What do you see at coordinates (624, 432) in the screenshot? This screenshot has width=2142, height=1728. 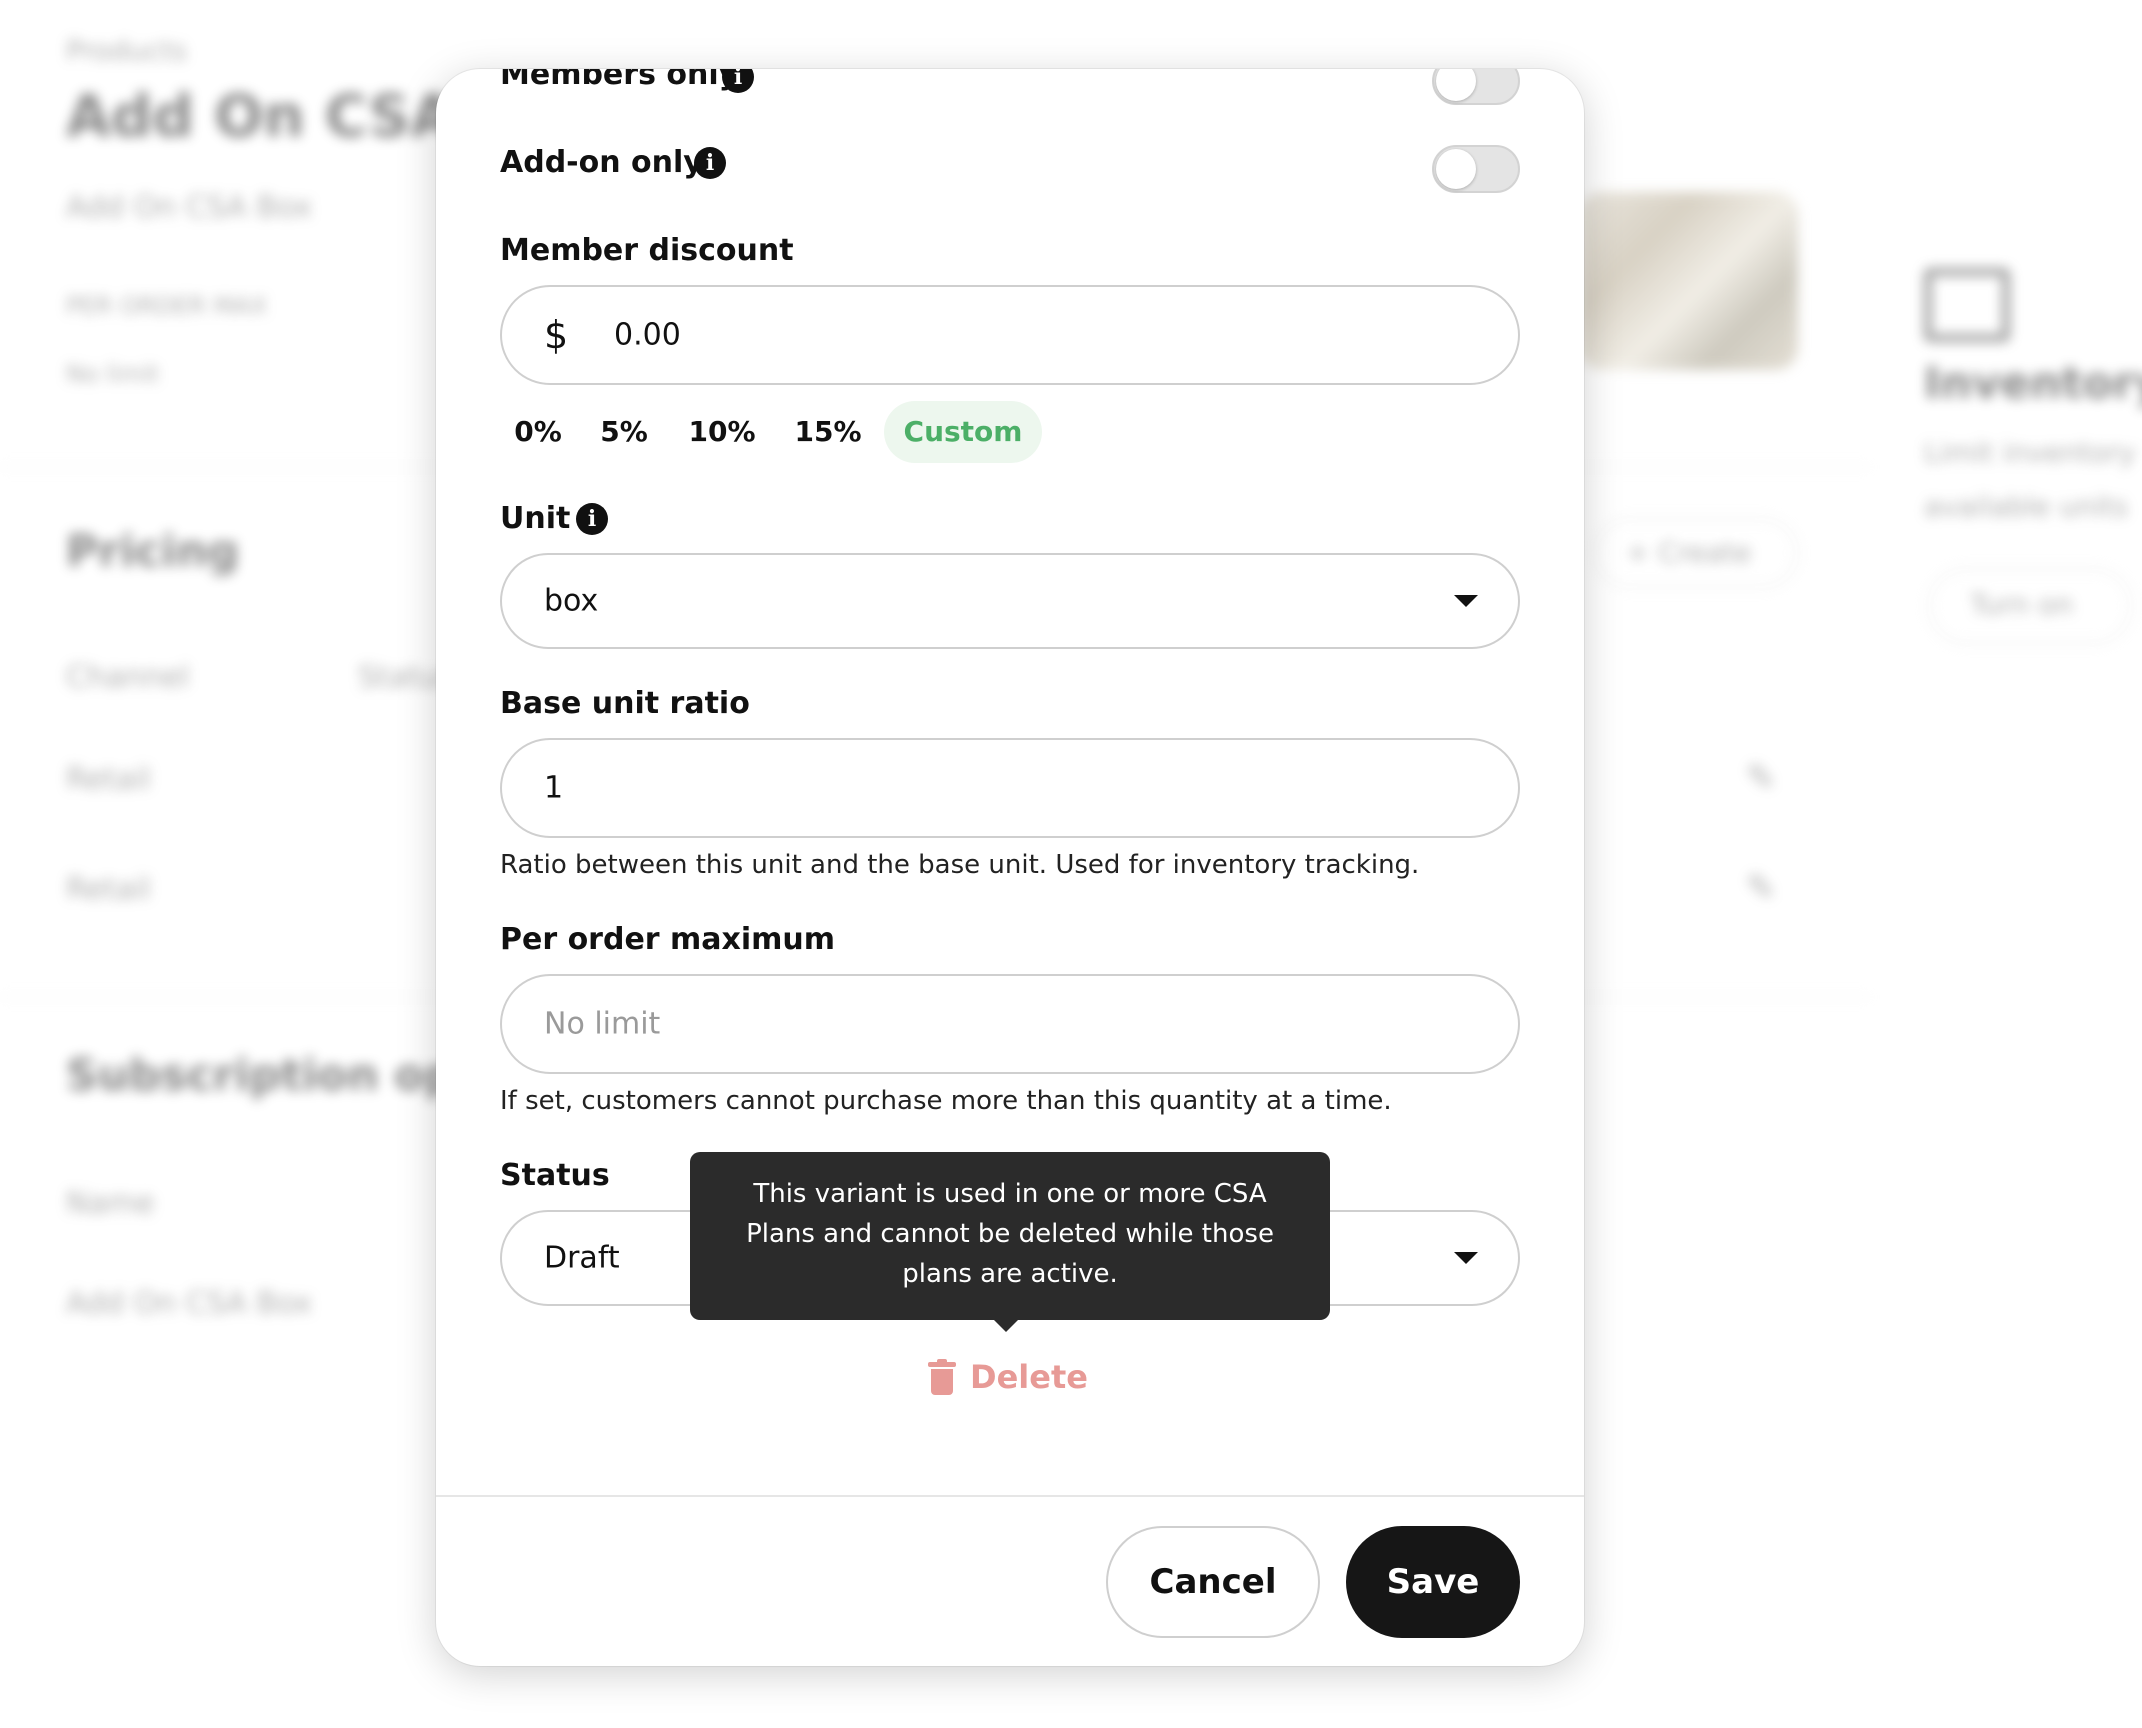 I see `preset-5-percent: 5%` at bounding box center [624, 432].